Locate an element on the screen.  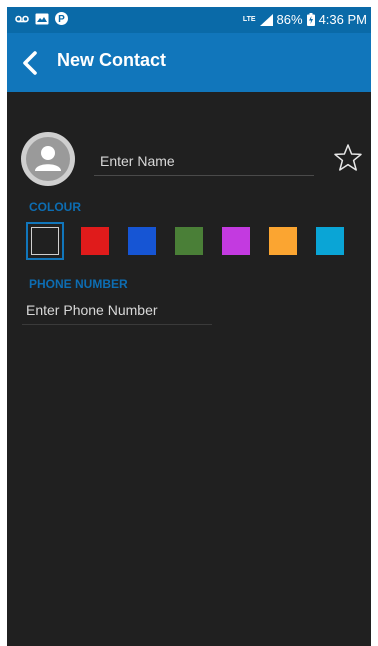
signal-icon is located at coordinates (266, 19).